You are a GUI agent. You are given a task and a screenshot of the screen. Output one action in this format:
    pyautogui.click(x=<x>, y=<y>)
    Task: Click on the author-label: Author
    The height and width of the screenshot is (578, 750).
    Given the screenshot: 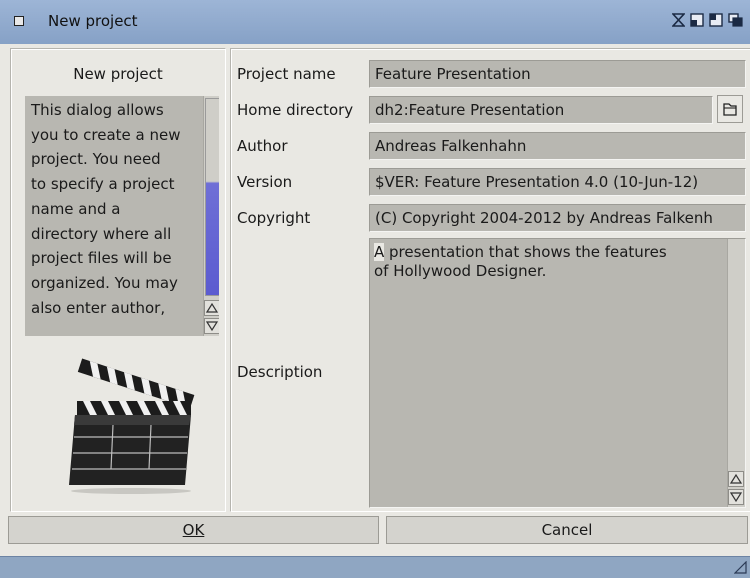 What is the action you would take?
    pyautogui.click(x=262, y=146)
    